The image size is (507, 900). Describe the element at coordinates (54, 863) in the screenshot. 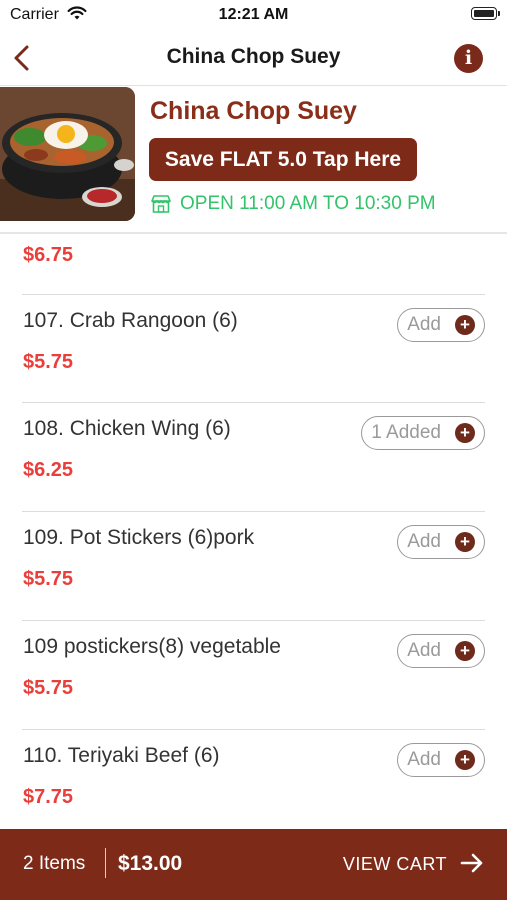

I see `cart-item-count: 2 Items` at that location.